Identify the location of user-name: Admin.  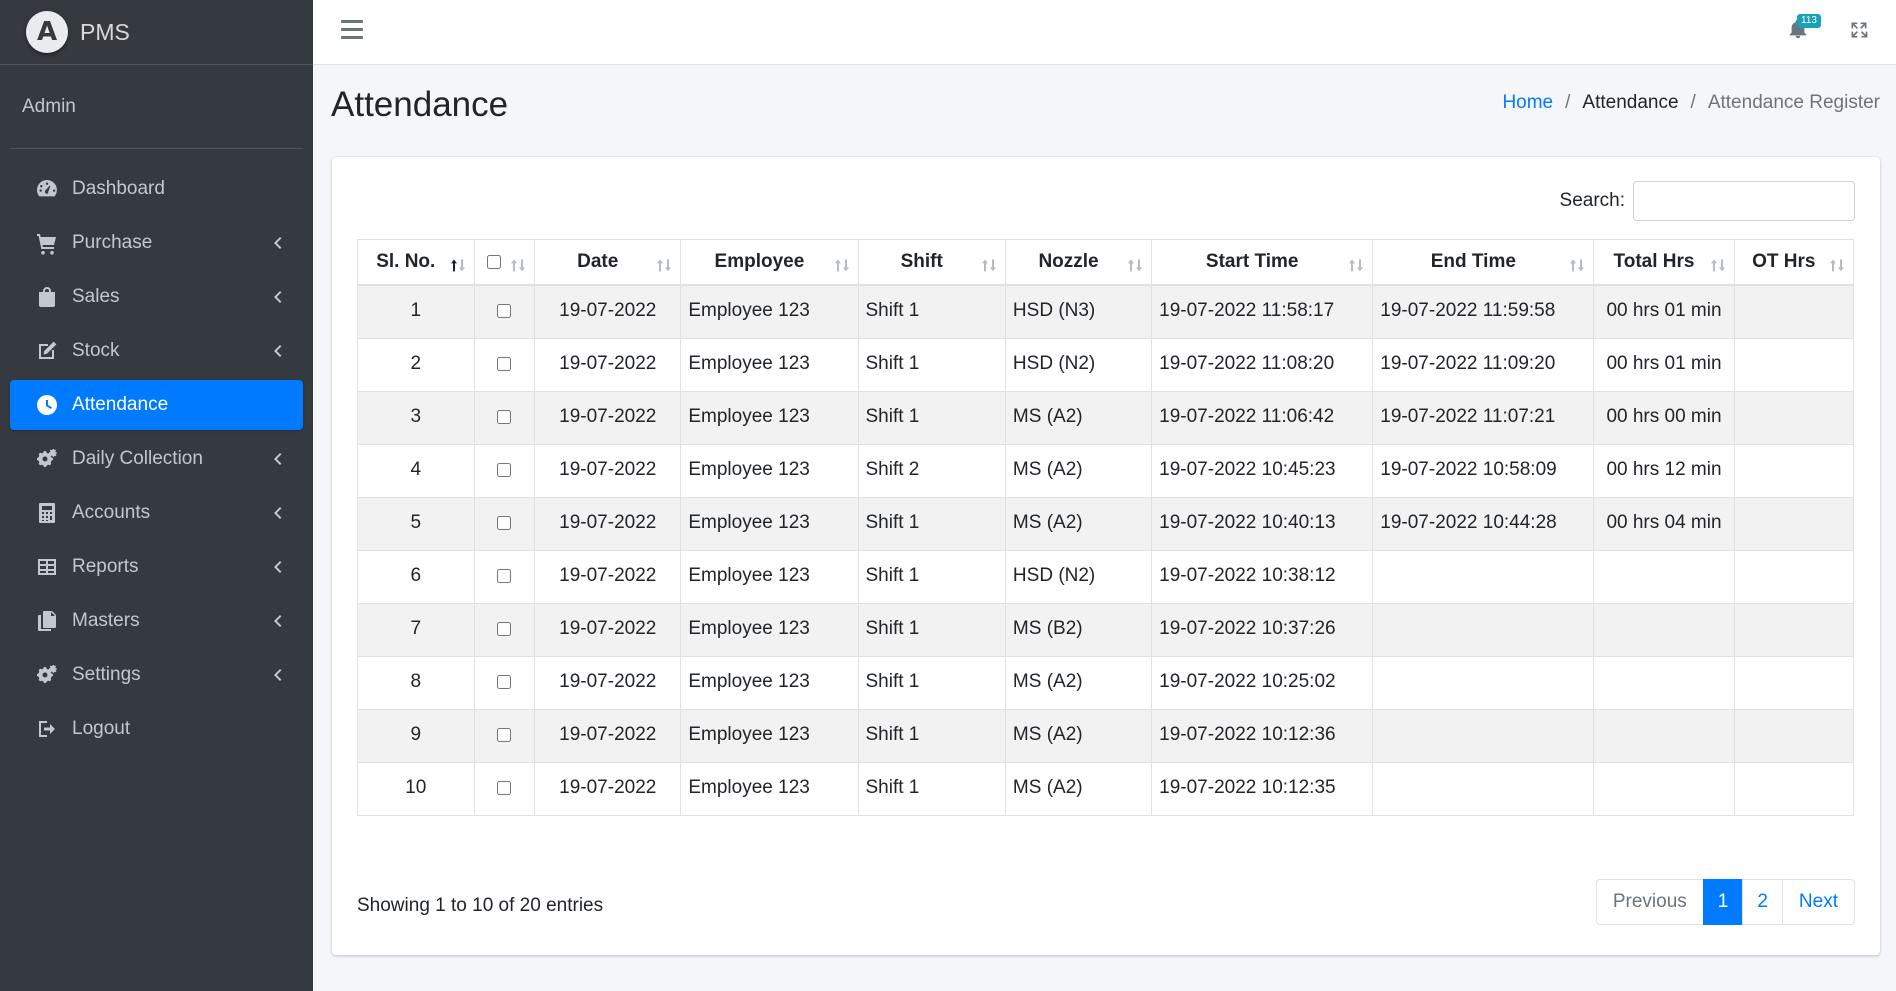
(49, 106).